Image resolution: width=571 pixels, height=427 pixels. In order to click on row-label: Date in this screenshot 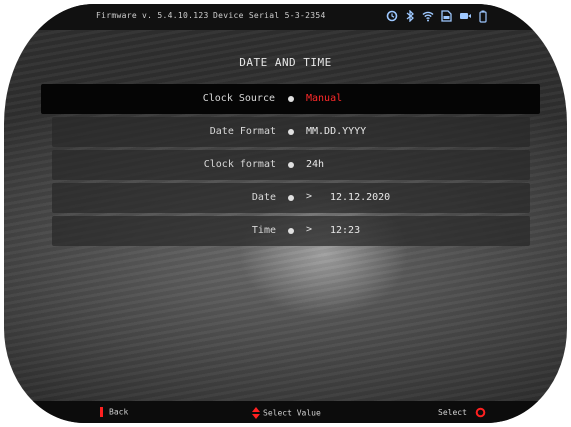, I will do `click(263, 197)`.